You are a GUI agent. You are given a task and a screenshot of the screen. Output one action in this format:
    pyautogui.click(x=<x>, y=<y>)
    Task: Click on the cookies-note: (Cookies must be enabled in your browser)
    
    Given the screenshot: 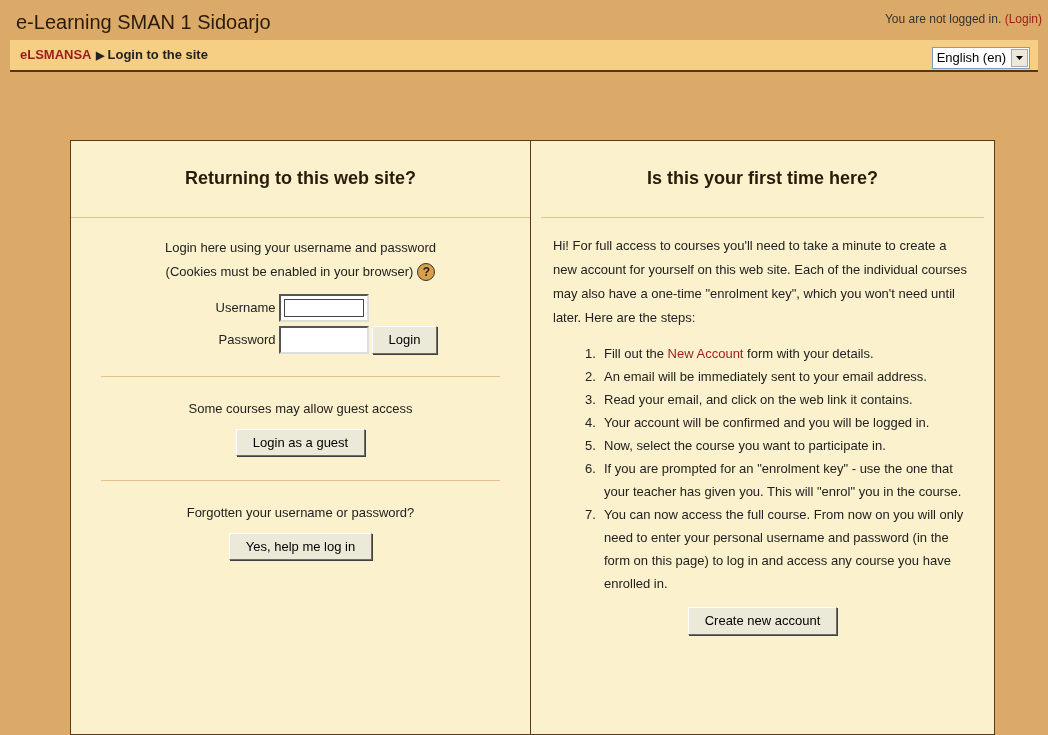 What is the action you would take?
    pyautogui.click(x=289, y=272)
    